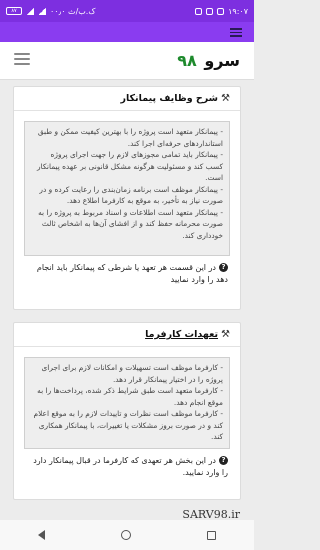 The image size is (320, 550). Describe the element at coordinates (187, 60) in the screenshot. I see `logo-number: ۹۸` at that location.